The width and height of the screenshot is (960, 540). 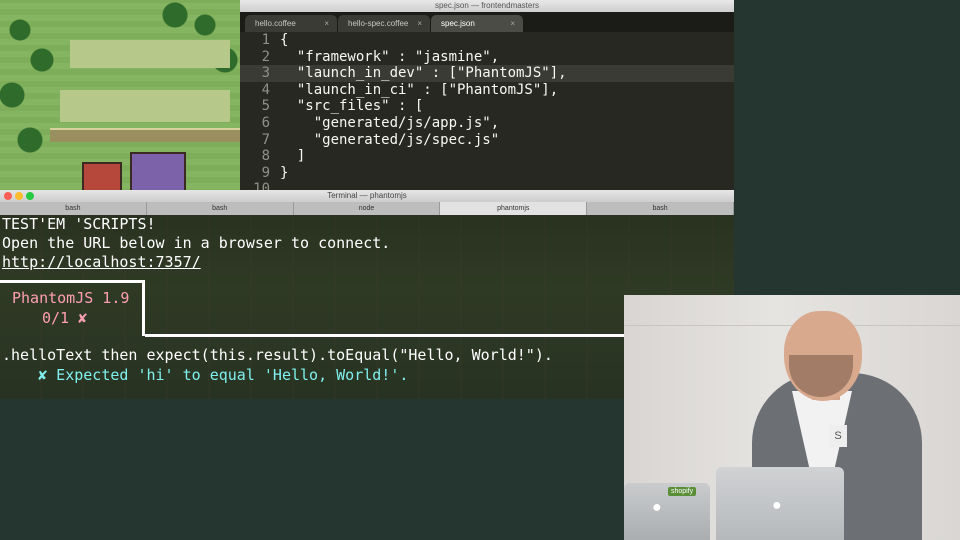 I want to click on line-number: 1, so click(x=265, y=40).